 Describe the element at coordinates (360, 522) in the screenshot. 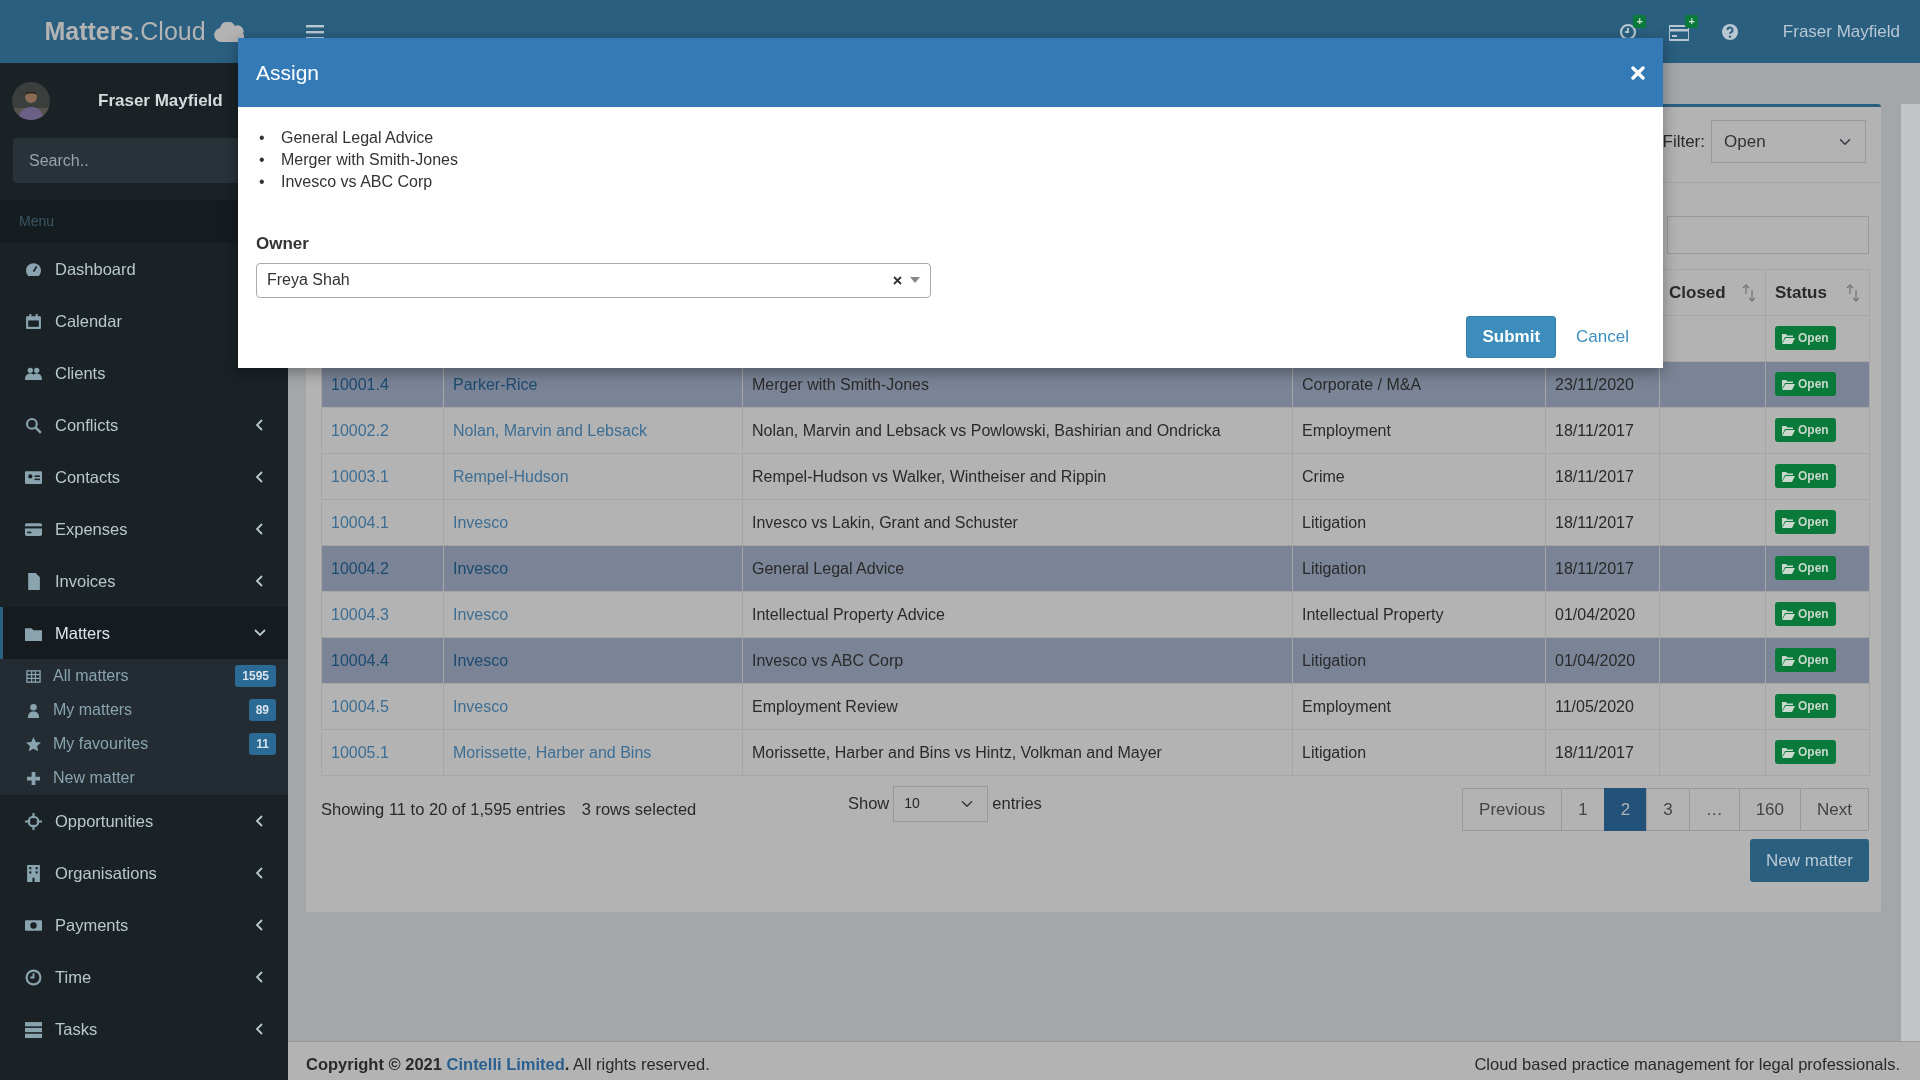

I see `matter-link: 10004.1` at that location.